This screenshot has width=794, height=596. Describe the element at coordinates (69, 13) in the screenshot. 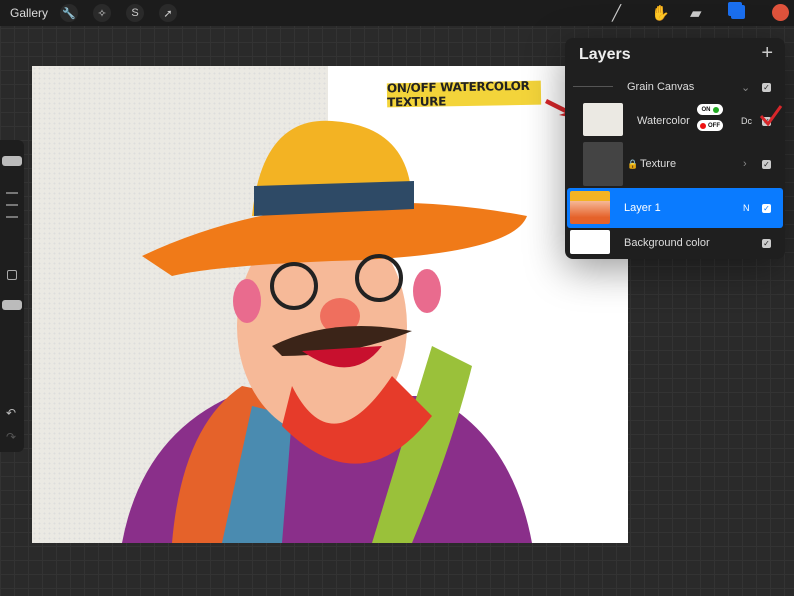

I see `wrench-icon: 🔧` at that location.